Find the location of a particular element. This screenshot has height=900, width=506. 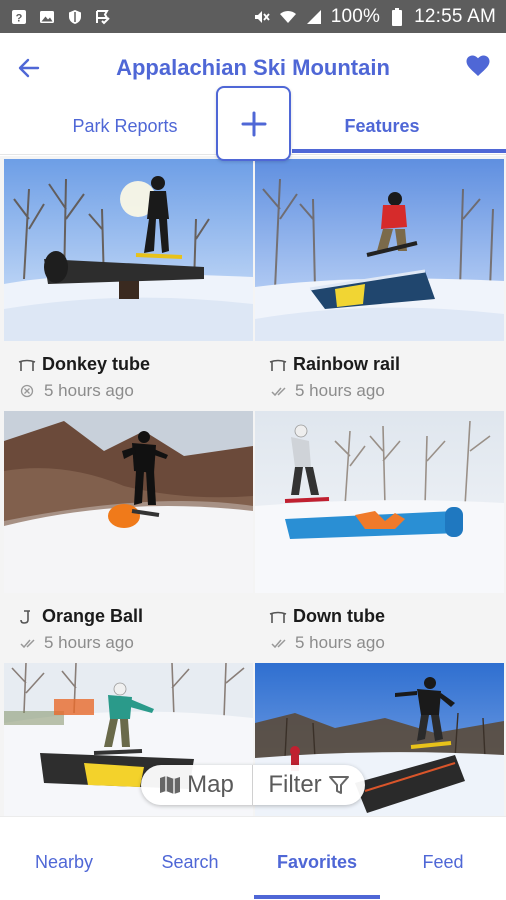

mute-icon is located at coordinates (262, 17).